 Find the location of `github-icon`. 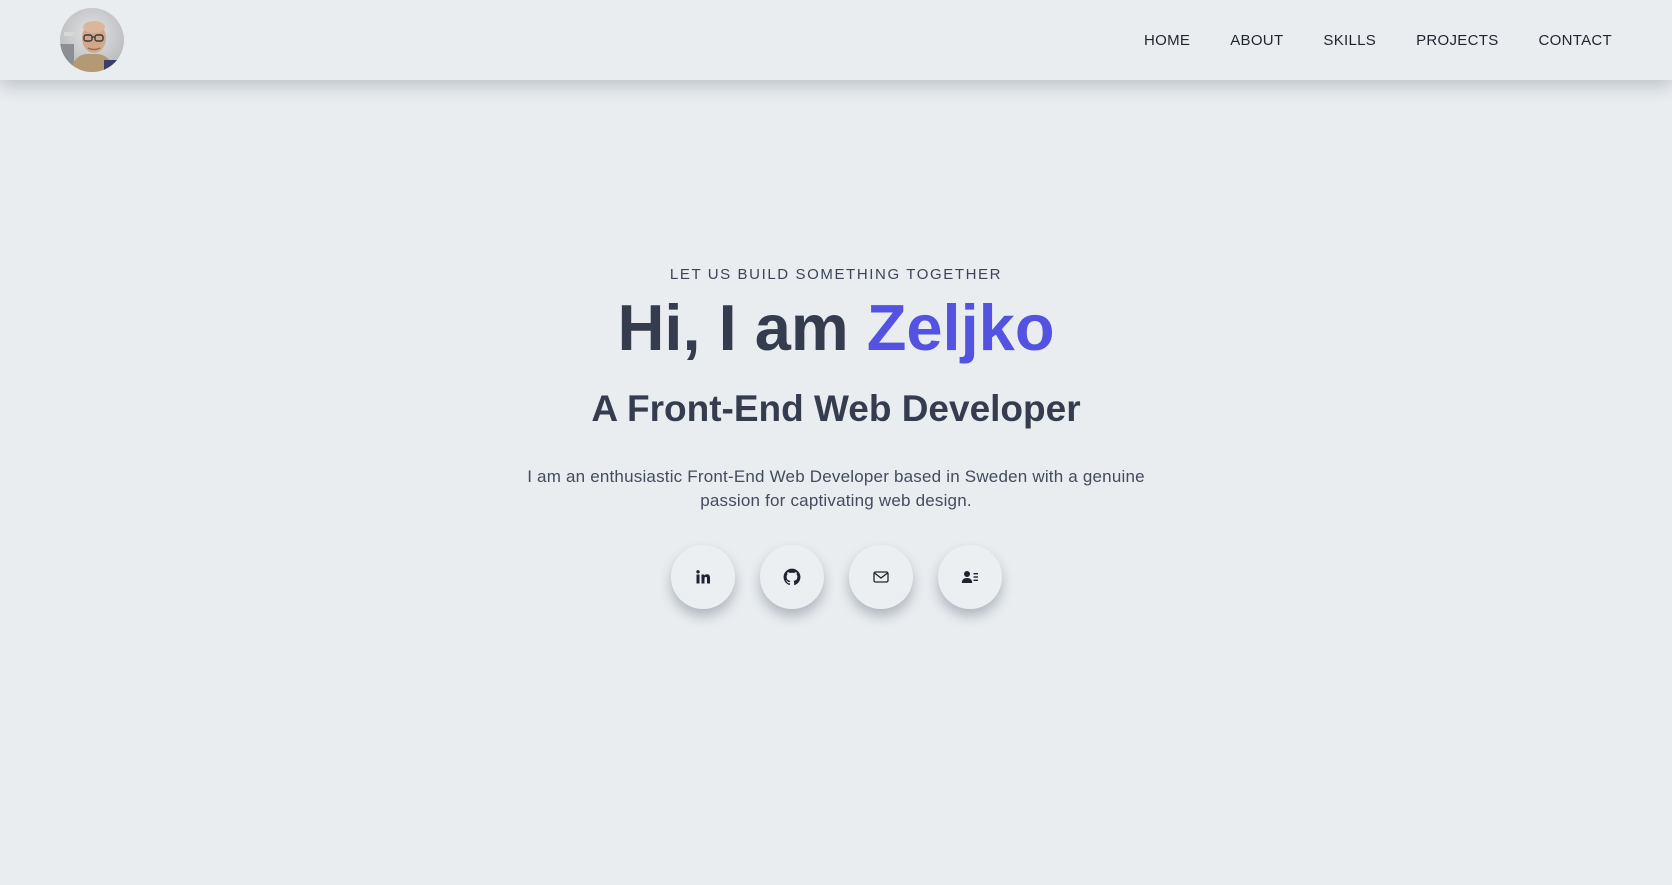

github-icon is located at coordinates (792, 577).